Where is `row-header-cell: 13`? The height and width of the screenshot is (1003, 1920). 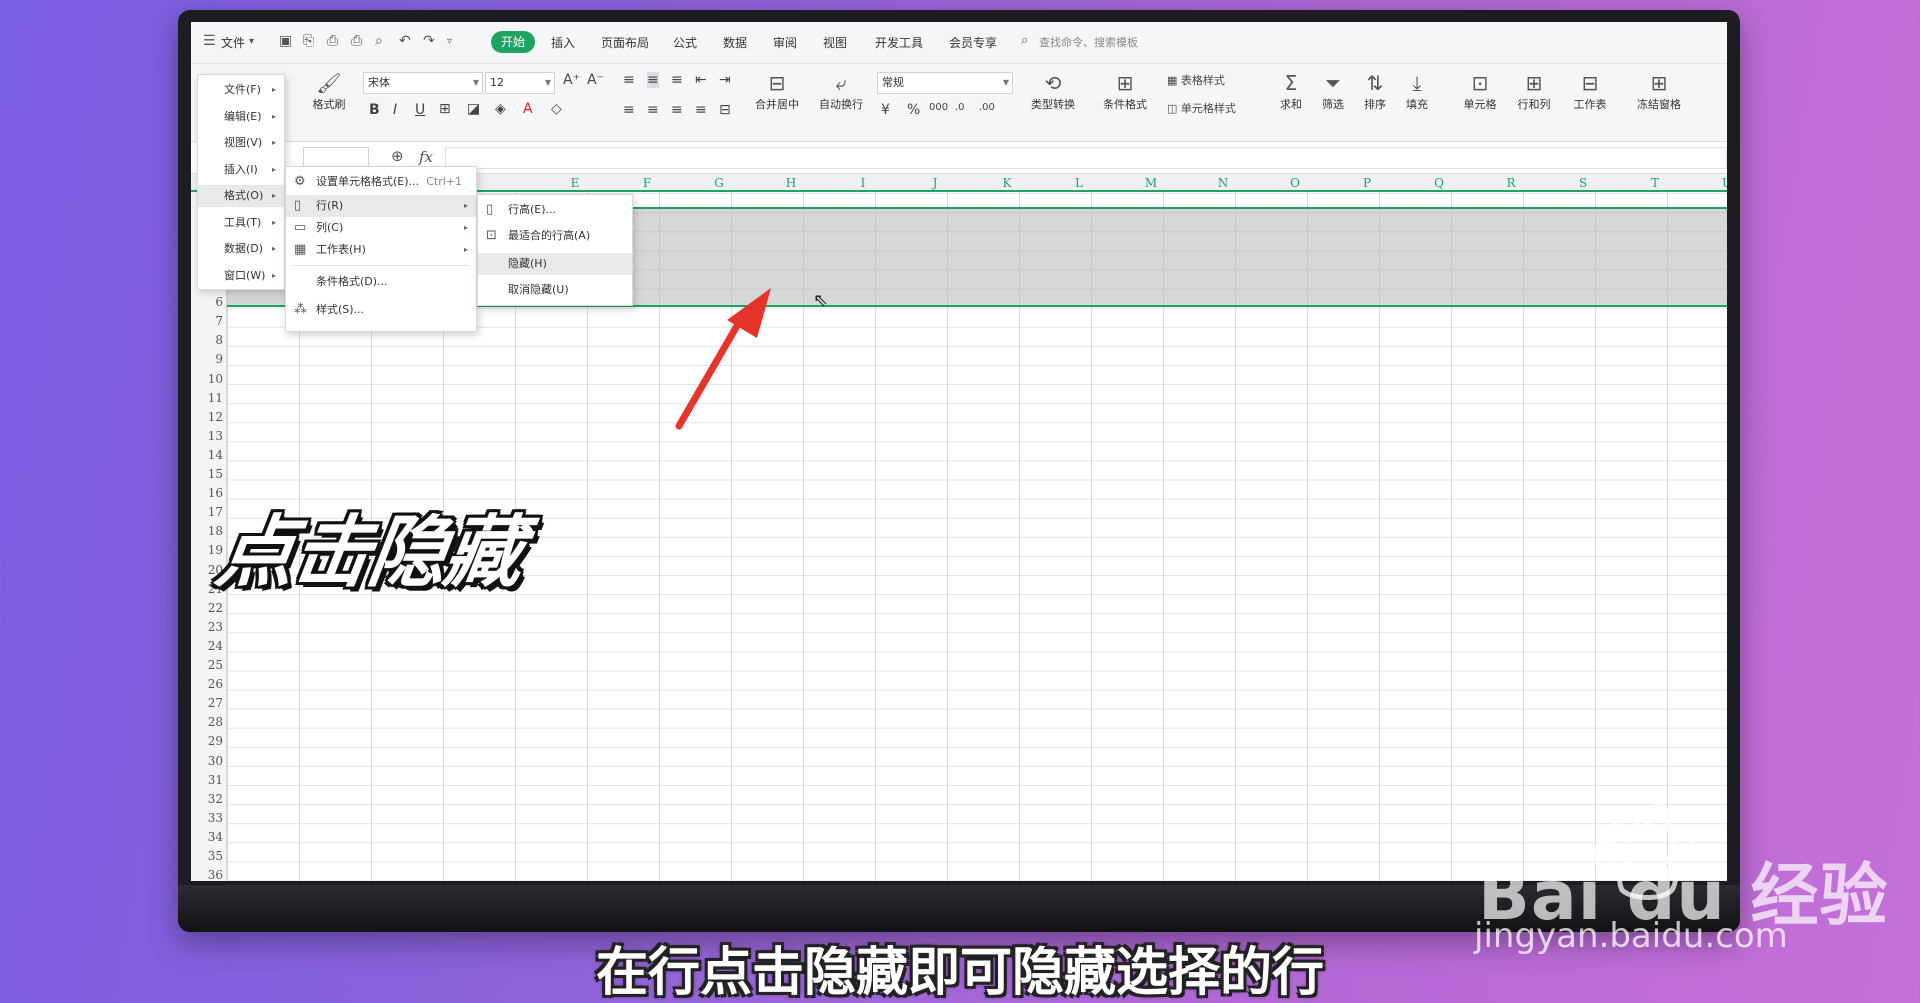
row-header-cell: 13 is located at coordinates (207, 436).